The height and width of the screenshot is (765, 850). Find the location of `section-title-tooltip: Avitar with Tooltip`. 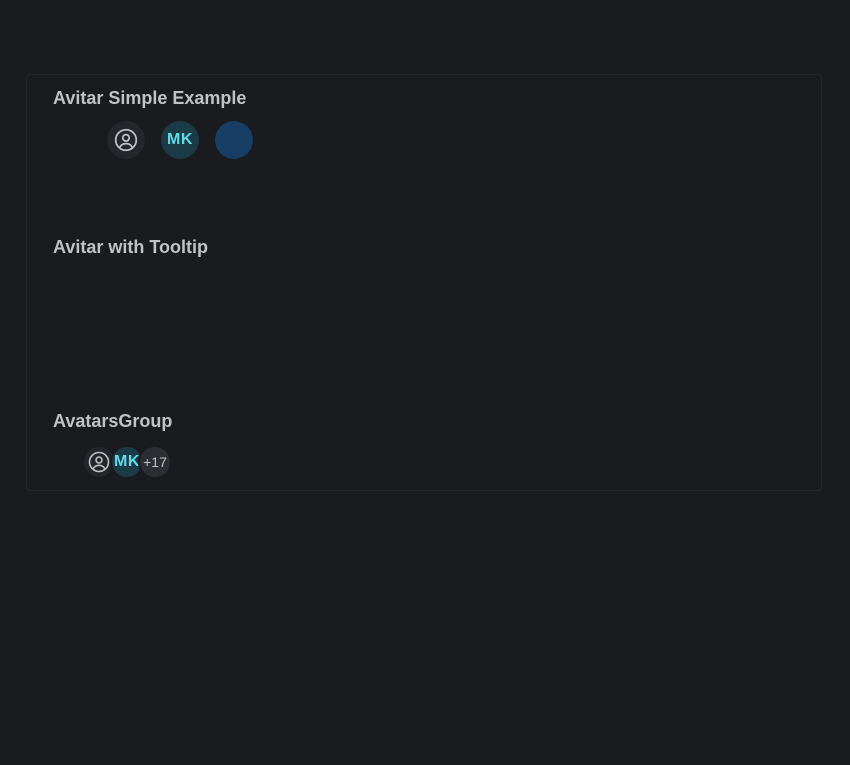

section-title-tooltip: Avitar with Tooltip is located at coordinates (130, 247).